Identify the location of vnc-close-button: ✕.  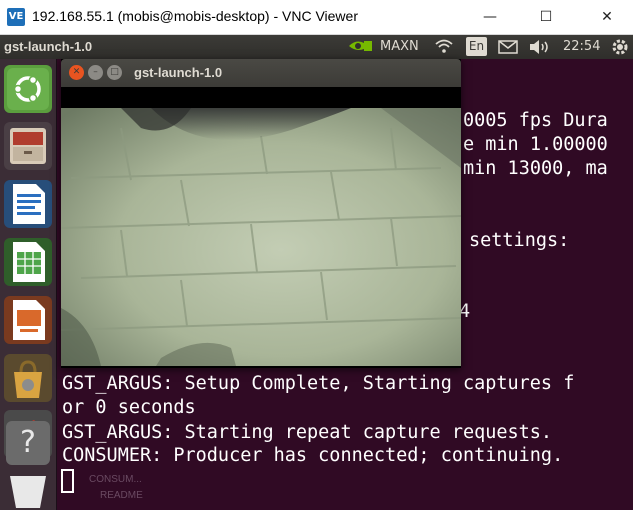
(607, 17).